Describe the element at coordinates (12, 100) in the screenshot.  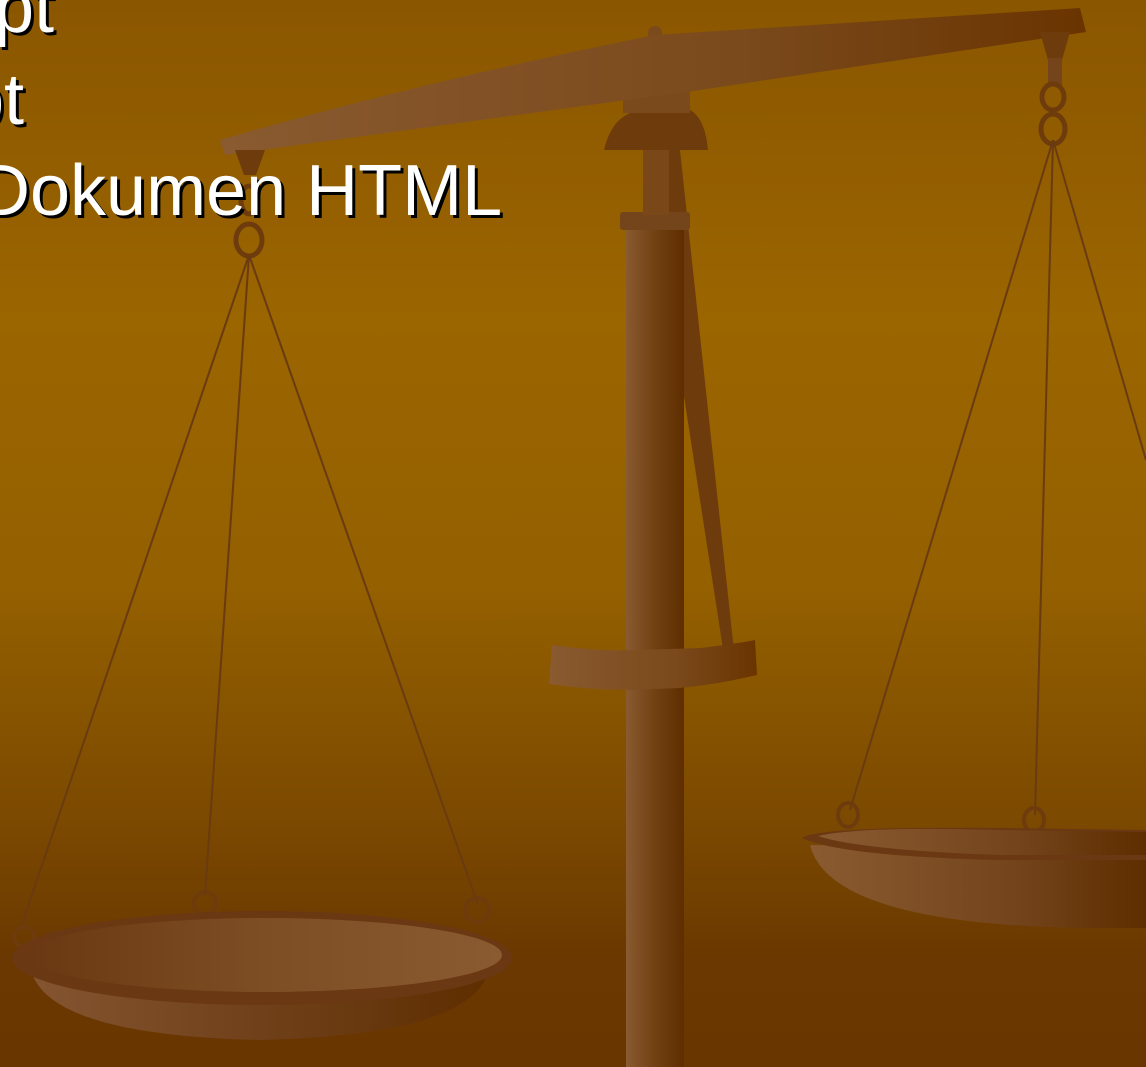
I see `slide-text-line-2: ipt` at that location.